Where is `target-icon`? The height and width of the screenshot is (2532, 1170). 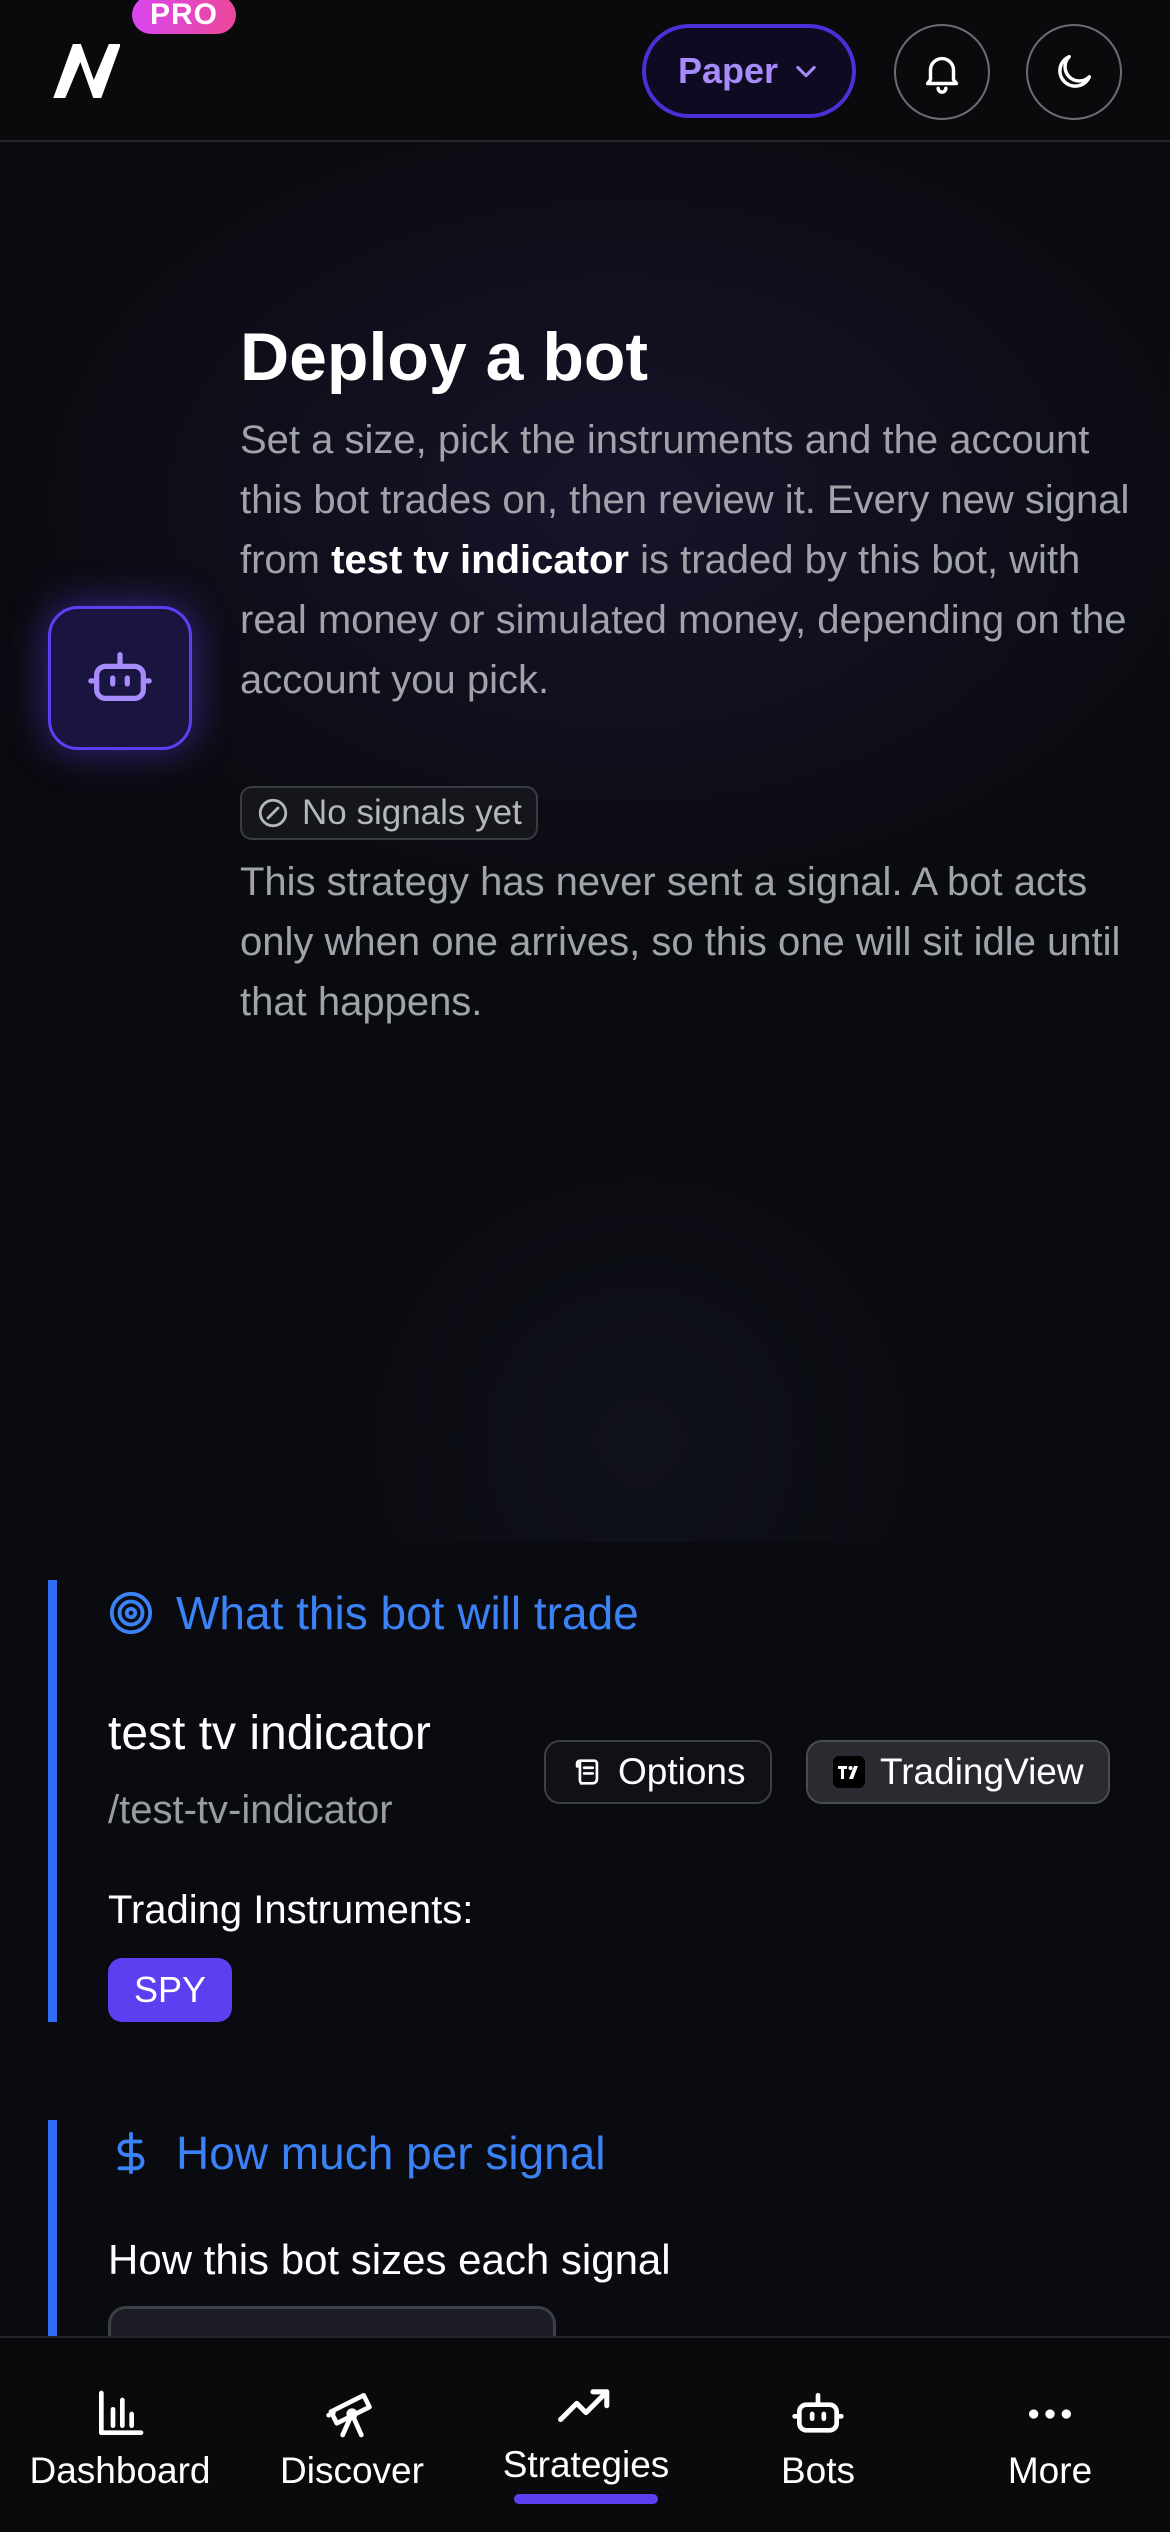
target-icon is located at coordinates (131, 1613).